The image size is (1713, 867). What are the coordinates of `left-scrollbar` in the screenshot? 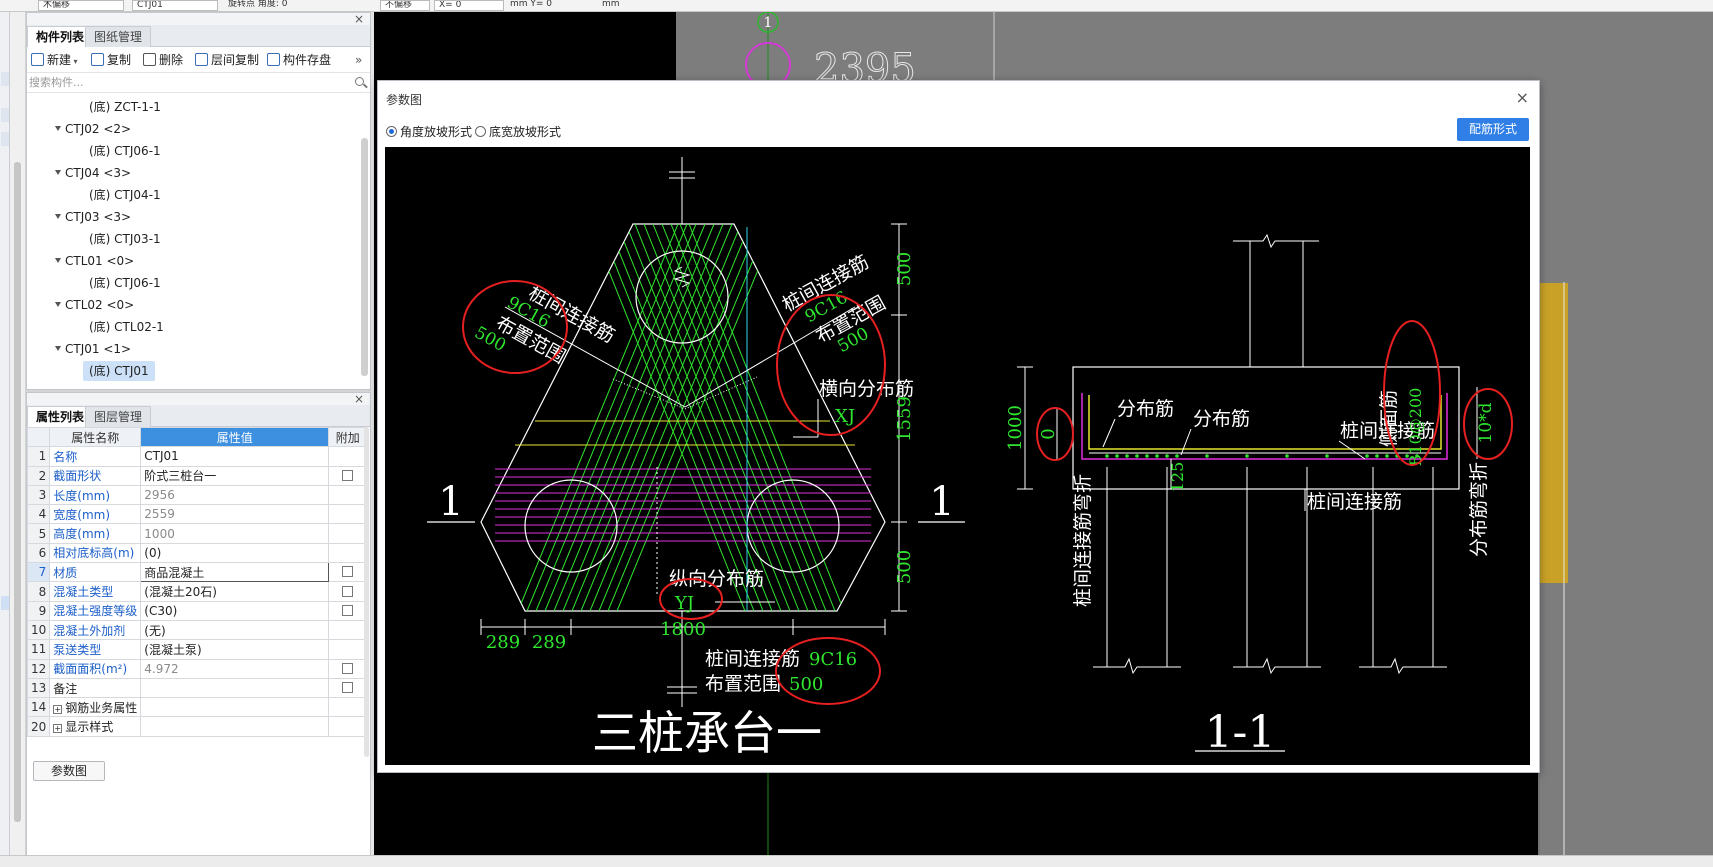 It's located at (18, 439).